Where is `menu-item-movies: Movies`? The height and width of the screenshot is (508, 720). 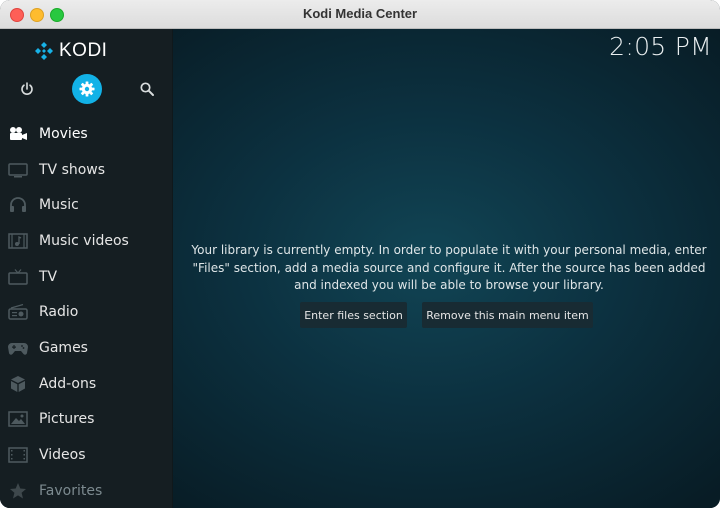 menu-item-movies: Movies is located at coordinates (86, 134).